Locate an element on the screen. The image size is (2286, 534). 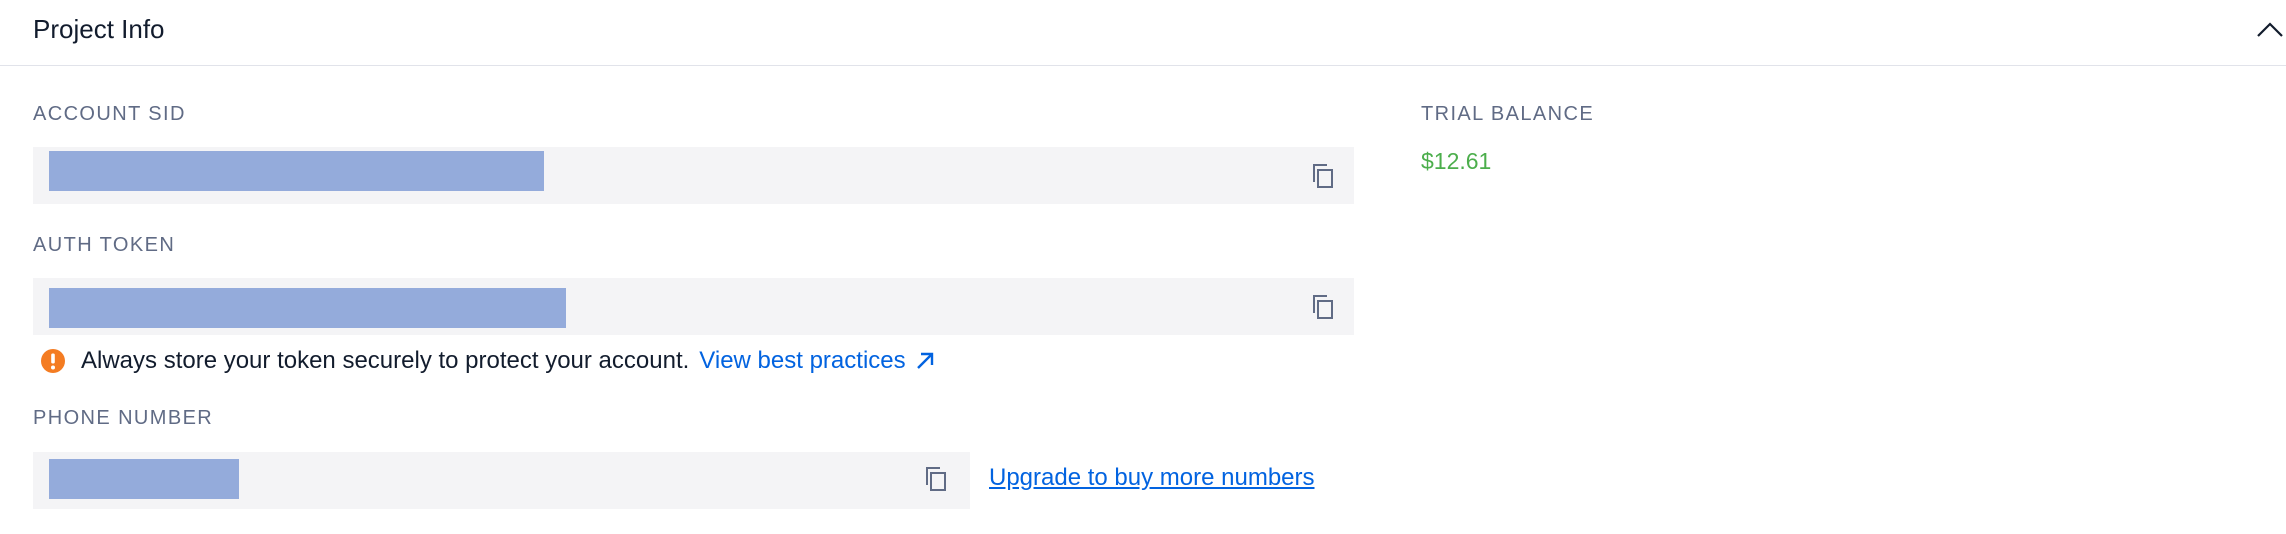
view-best-practices-link: View best practices is located at coordinates (817, 361).